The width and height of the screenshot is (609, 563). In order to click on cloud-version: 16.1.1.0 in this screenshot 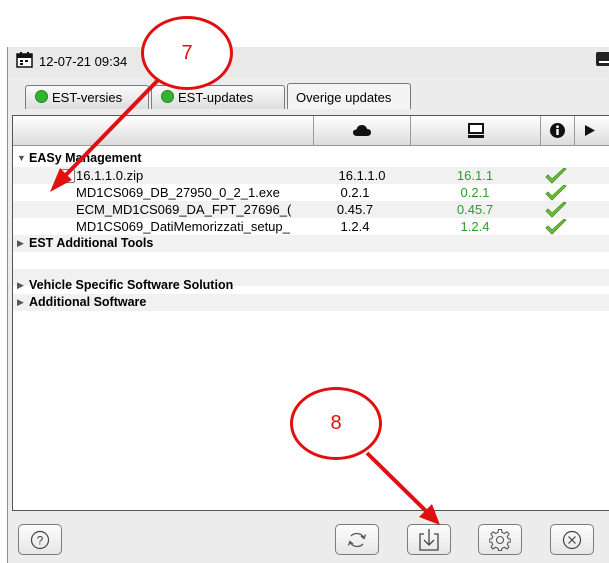, I will do `click(362, 175)`.